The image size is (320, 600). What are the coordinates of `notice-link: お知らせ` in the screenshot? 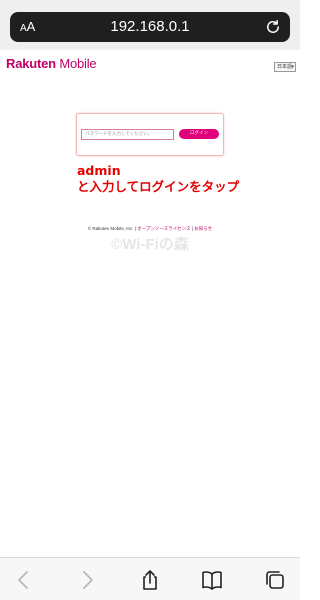 It's located at (203, 228).